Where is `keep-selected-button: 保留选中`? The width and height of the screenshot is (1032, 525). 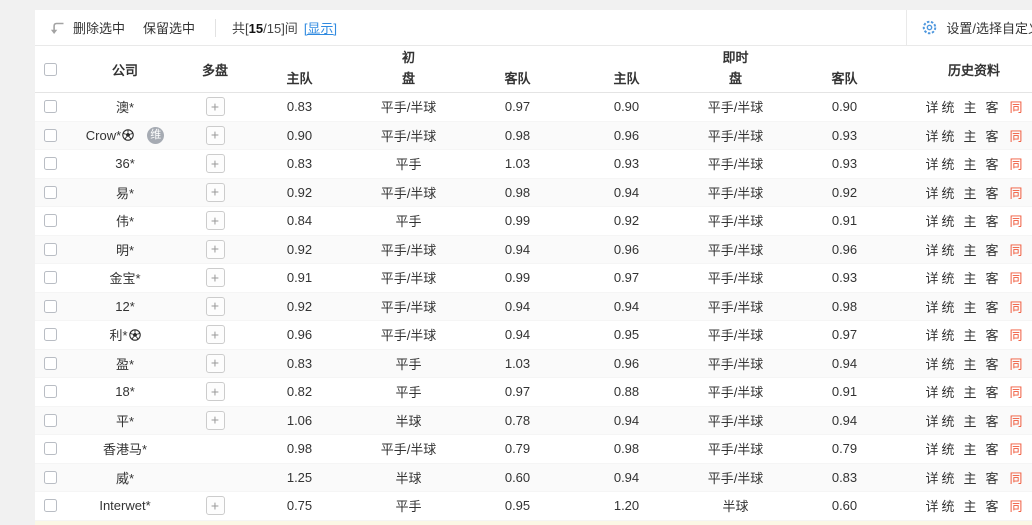 keep-selected-button: 保留选中 is located at coordinates (169, 27).